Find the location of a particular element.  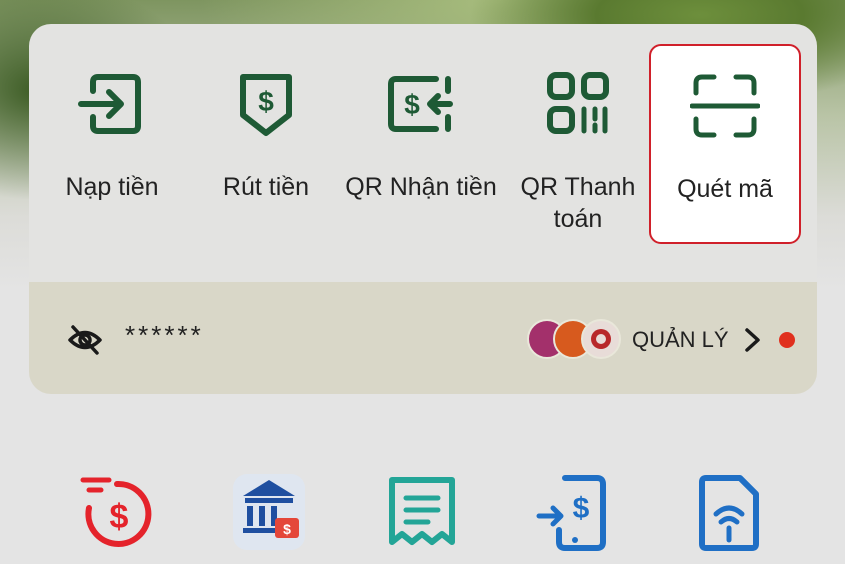

service-sim is located at coordinates (730, 512).